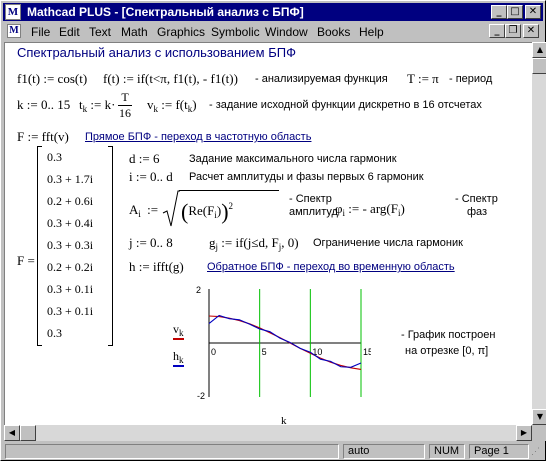 The height and width of the screenshot is (461, 546). I want to click on series-line-h-k, so click(285, 341).